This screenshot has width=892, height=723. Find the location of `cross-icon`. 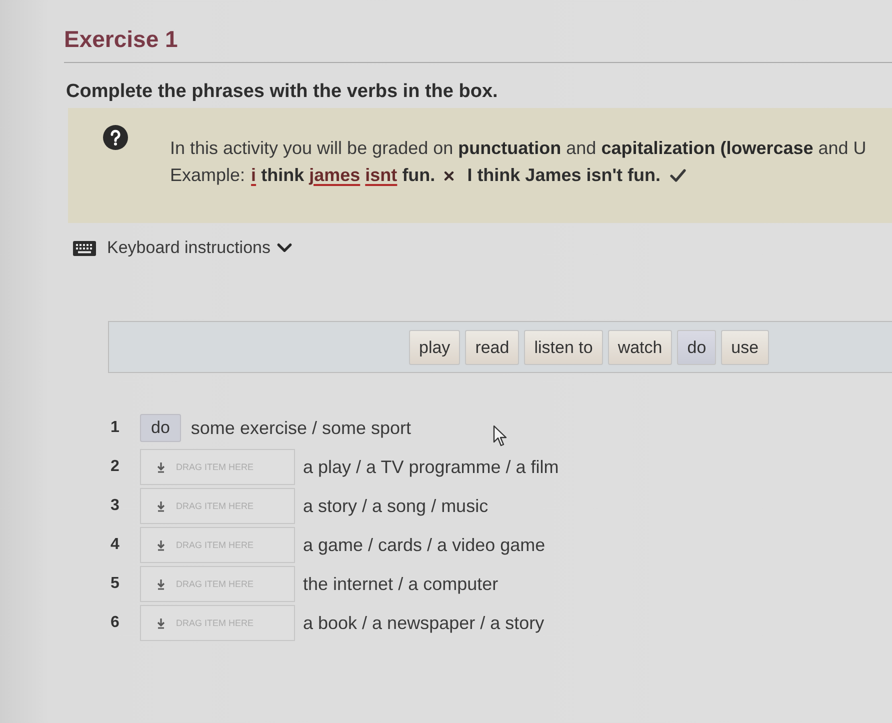

cross-icon is located at coordinates (449, 175).